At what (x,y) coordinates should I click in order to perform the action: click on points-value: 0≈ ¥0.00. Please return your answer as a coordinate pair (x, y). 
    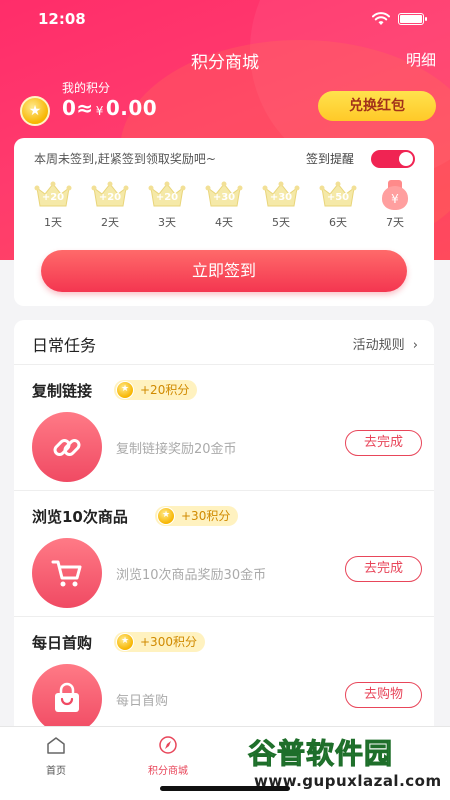
    Looking at the image, I should click on (109, 108).